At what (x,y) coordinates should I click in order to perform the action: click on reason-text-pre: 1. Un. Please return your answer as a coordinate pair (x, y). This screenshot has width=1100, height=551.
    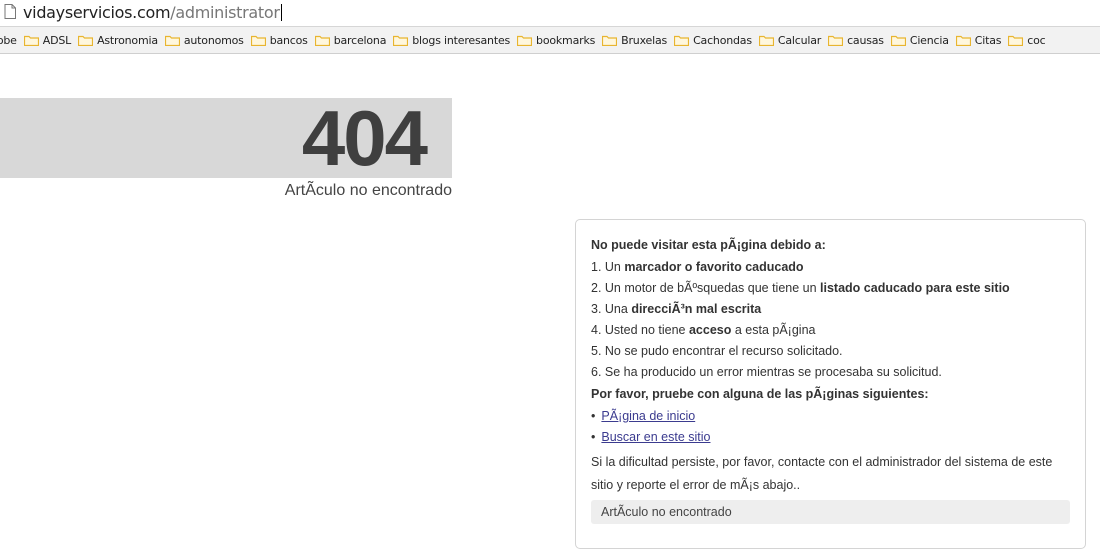
    Looking at the image, I should click on (608, 267).